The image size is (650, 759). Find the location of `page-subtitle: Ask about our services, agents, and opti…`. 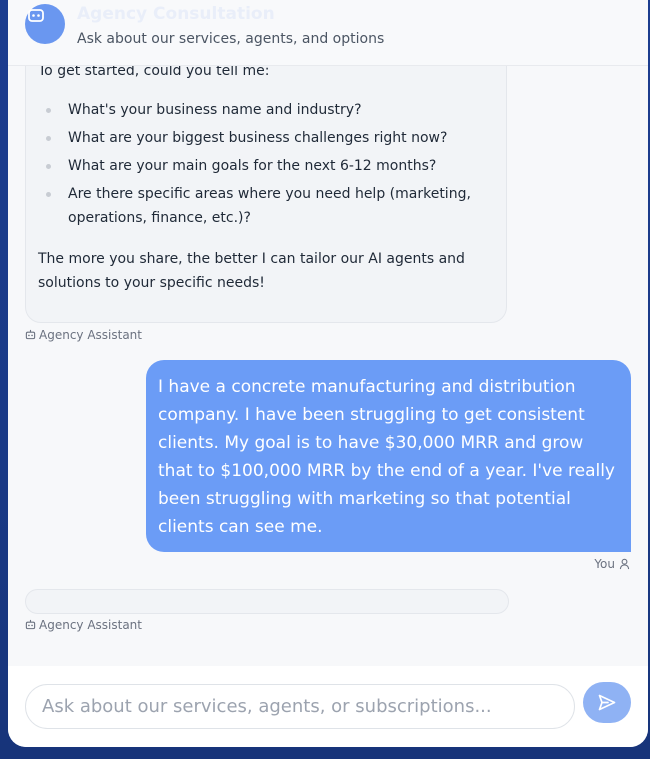

page-subtitle: Ask about our services, agents, and opti… is located at coordinates (231, 39).